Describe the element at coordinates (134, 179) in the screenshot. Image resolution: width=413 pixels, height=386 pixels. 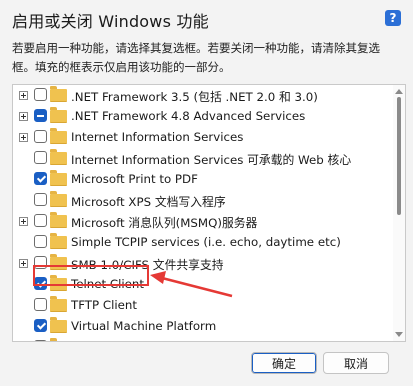
I see `feature-label: Microsoft Print to PDF` at that location.